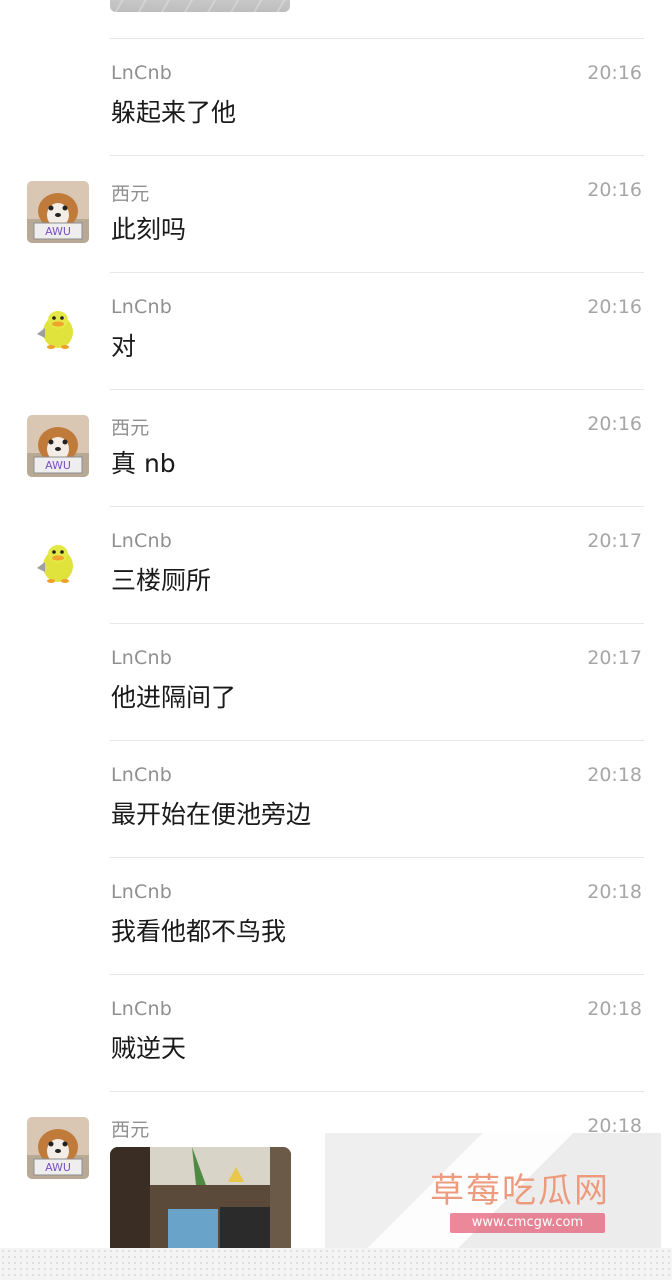  What do you see at coordinates (336, 96) in the screenshot?
I see `chat-message: LnCnb 20:16 躲起来了他` at bounding box center [336, 96].